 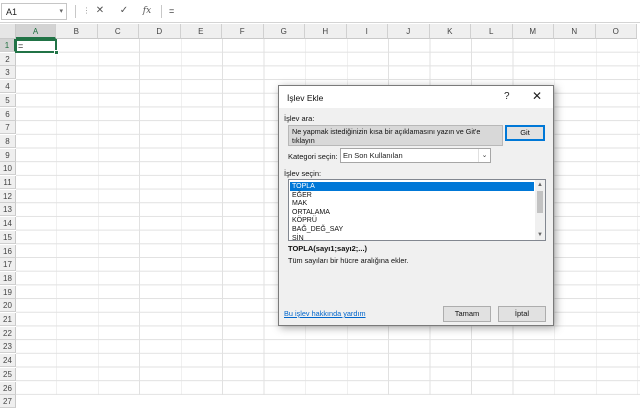 What do you see at coordinates (34, 11) in the screenshot?
I see `name-box: A1 ▾` at bounding box center [34, 11].